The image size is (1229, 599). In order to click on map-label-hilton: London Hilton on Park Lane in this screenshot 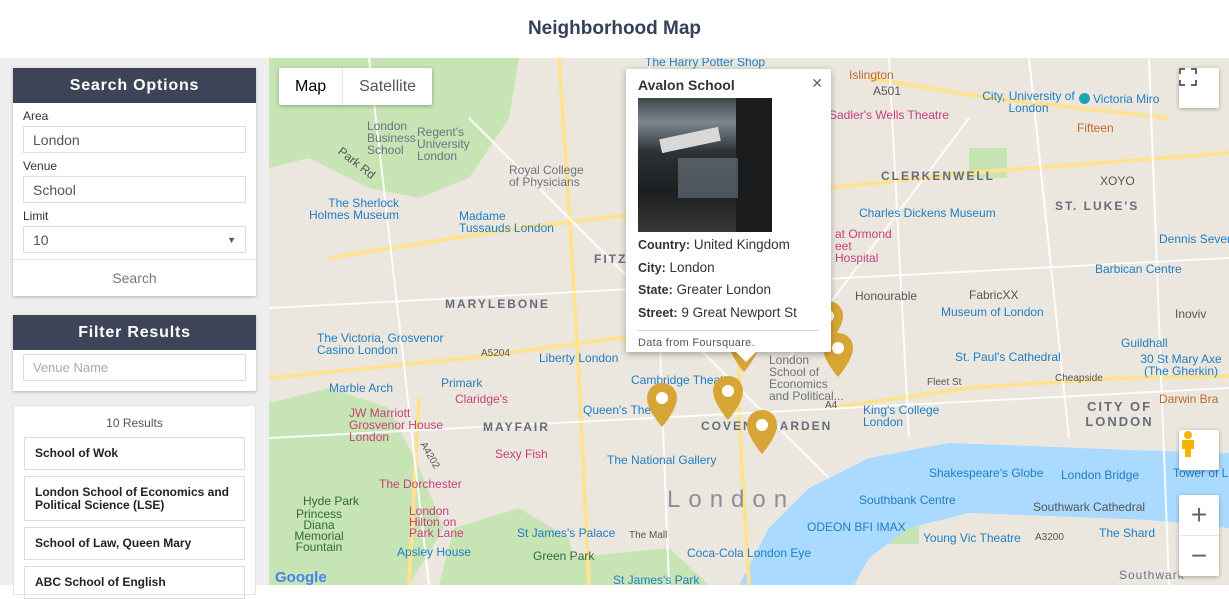, I will do `click(436, 522)`.